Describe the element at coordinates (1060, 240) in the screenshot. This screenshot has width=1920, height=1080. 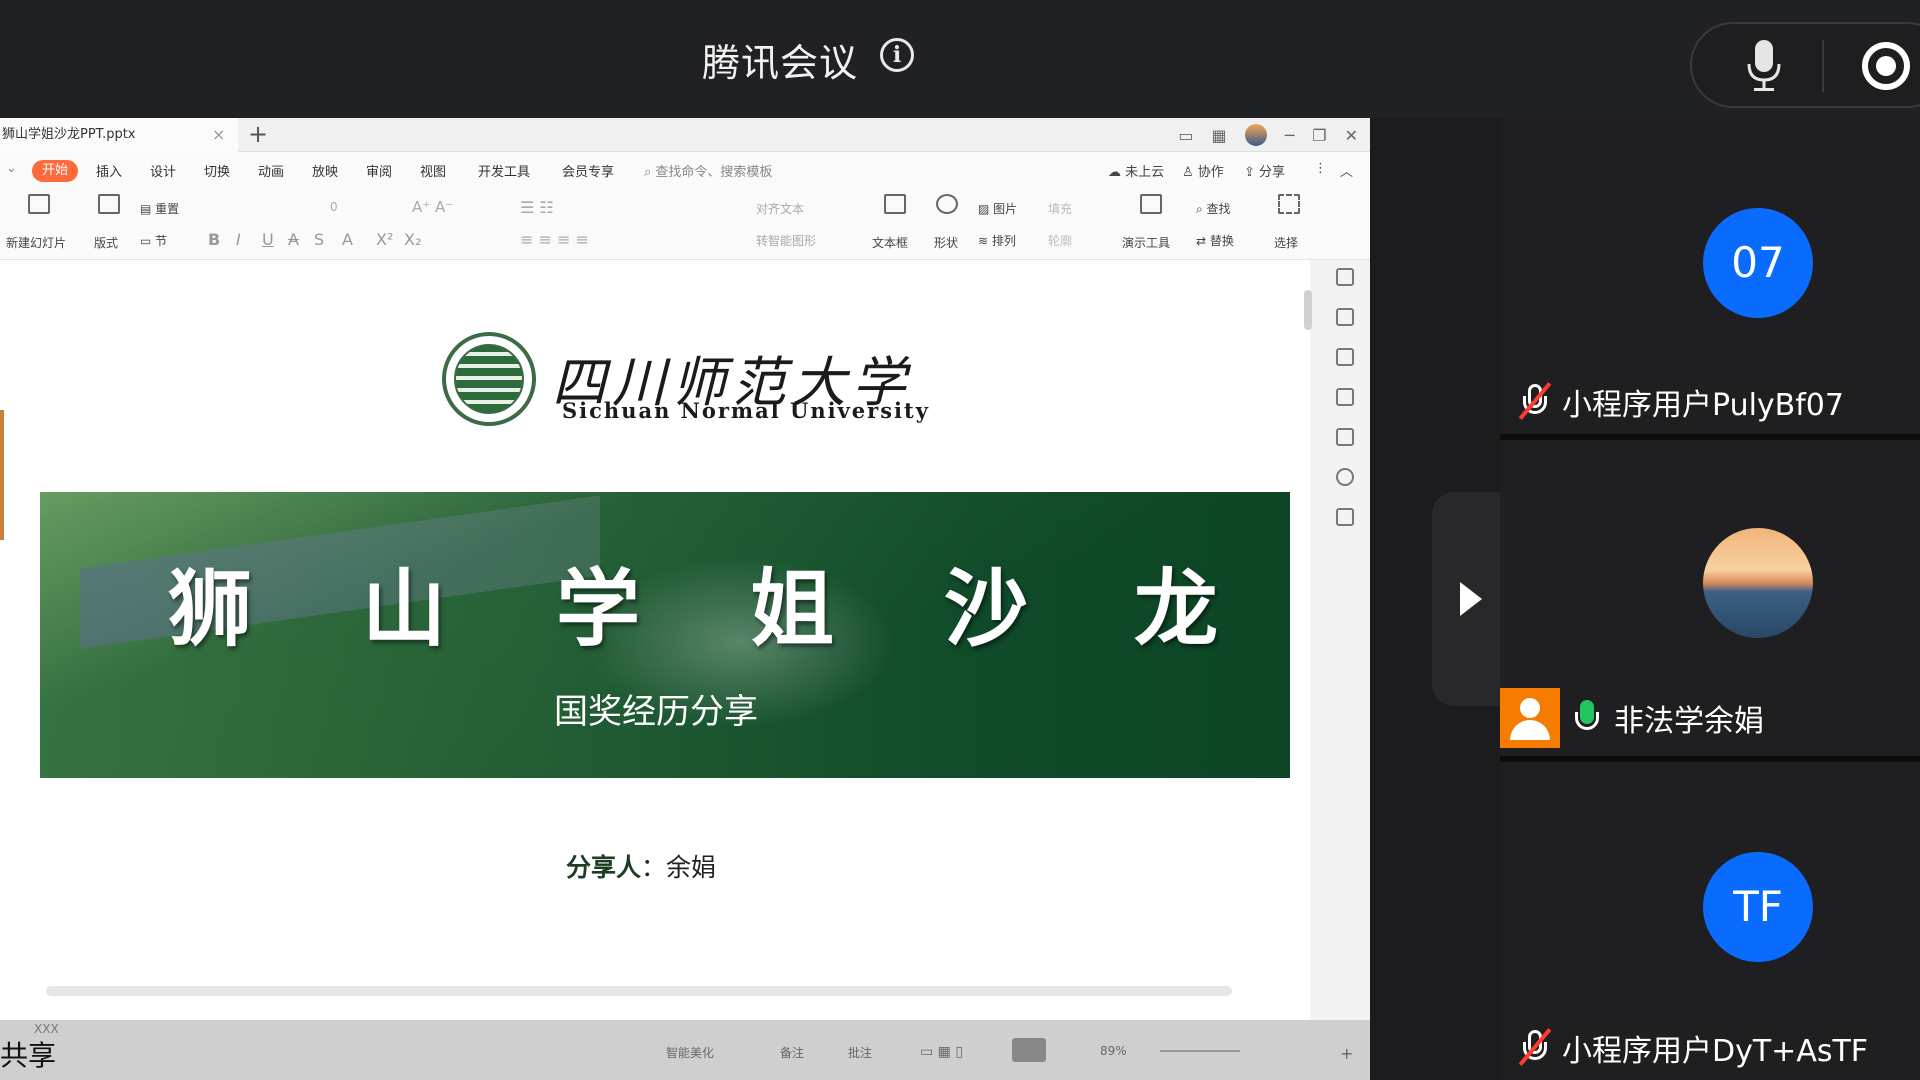
I see `outline-button: 轮廓` at that location.